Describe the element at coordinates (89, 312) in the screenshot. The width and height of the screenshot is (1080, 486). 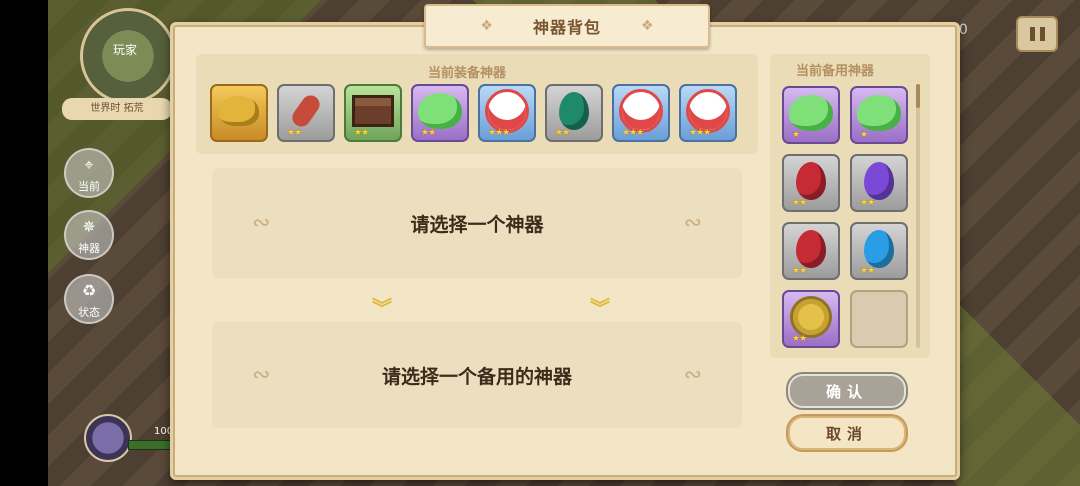
I see `side-button-label: 状态` at that location.